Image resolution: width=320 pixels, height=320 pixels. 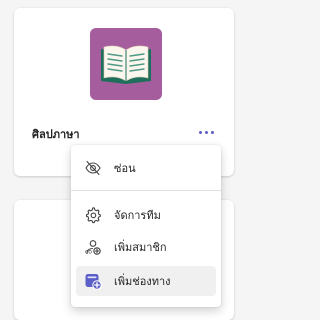 I want to click on menu-item-label: เพิ่มช่องทาง, so click(x=142, y=281).